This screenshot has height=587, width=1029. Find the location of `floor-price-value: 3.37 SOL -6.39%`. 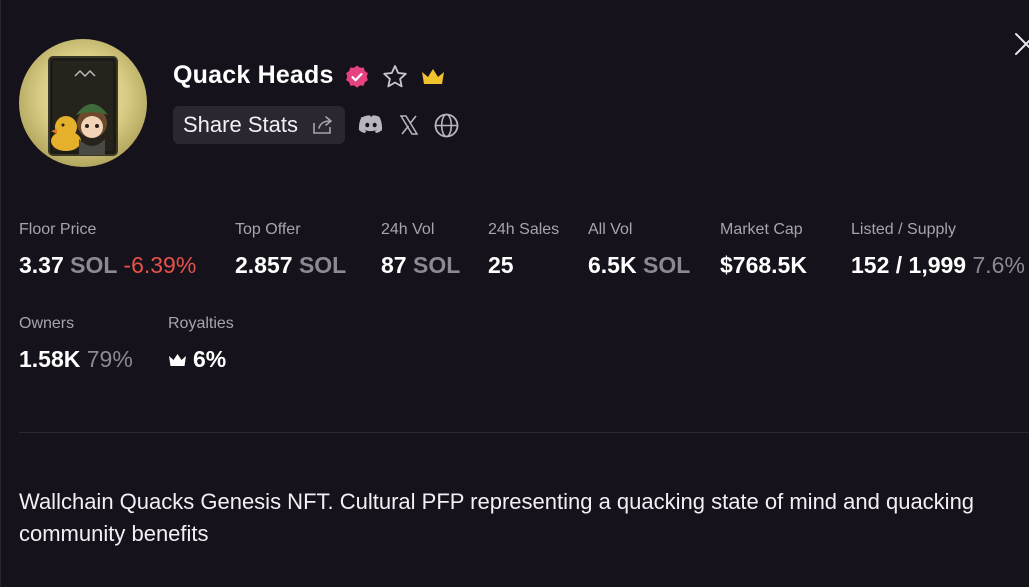

floor-price-value: 3.37 SOL -6.39% is located at coordinates (108, 265).